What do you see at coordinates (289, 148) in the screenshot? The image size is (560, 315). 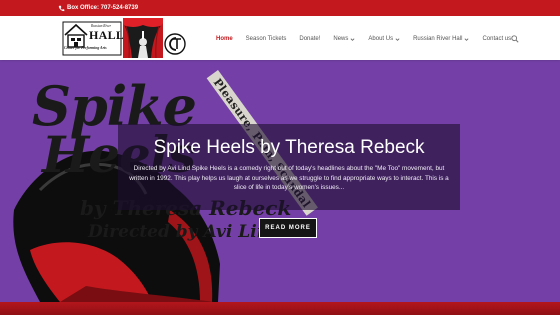 I see `hero-title: Spike Heels by Theresa Rebeck` at bounding box center [289, 148].